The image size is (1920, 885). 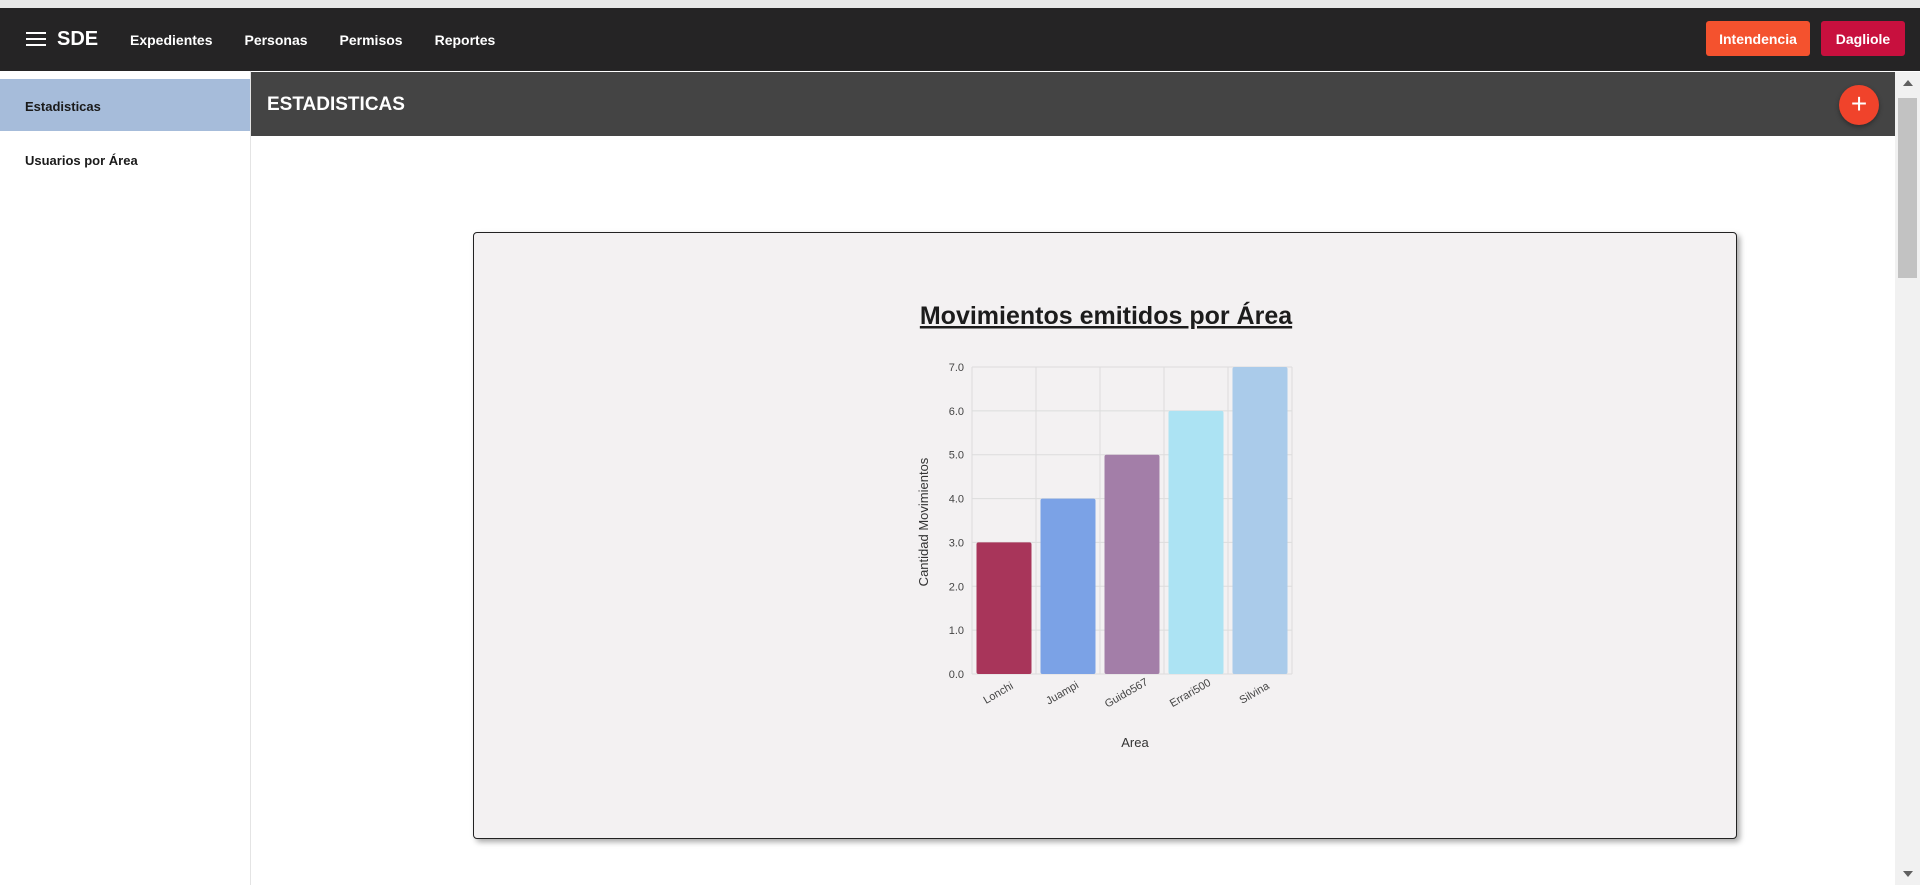 I want to click on scroll-up-arrow-icon, so click(x=1908, y=83).